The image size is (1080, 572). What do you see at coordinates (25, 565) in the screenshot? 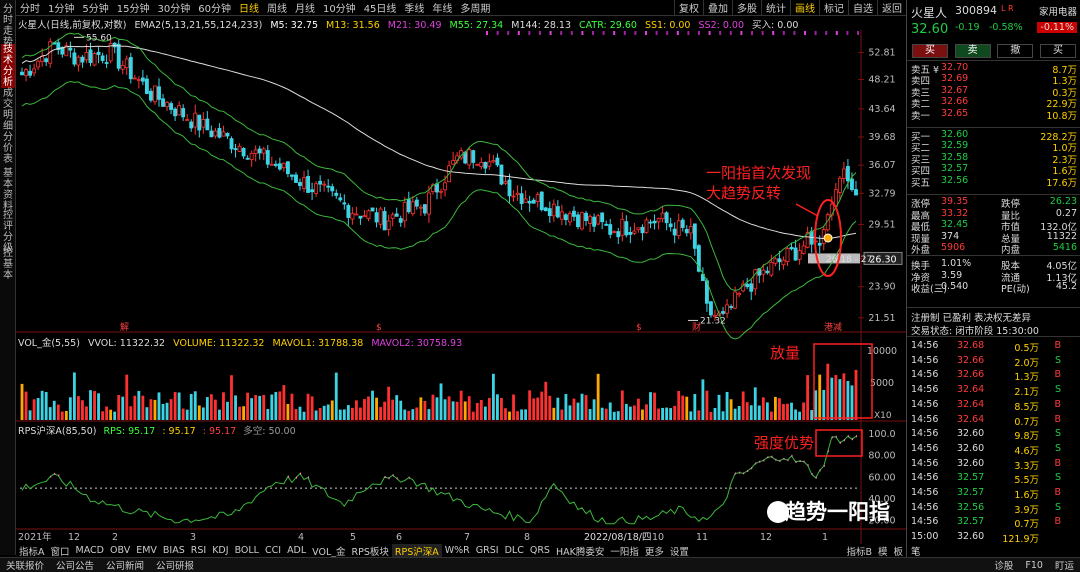
I see `status-link-0: 关联报价` at bounding box center [25, 565].